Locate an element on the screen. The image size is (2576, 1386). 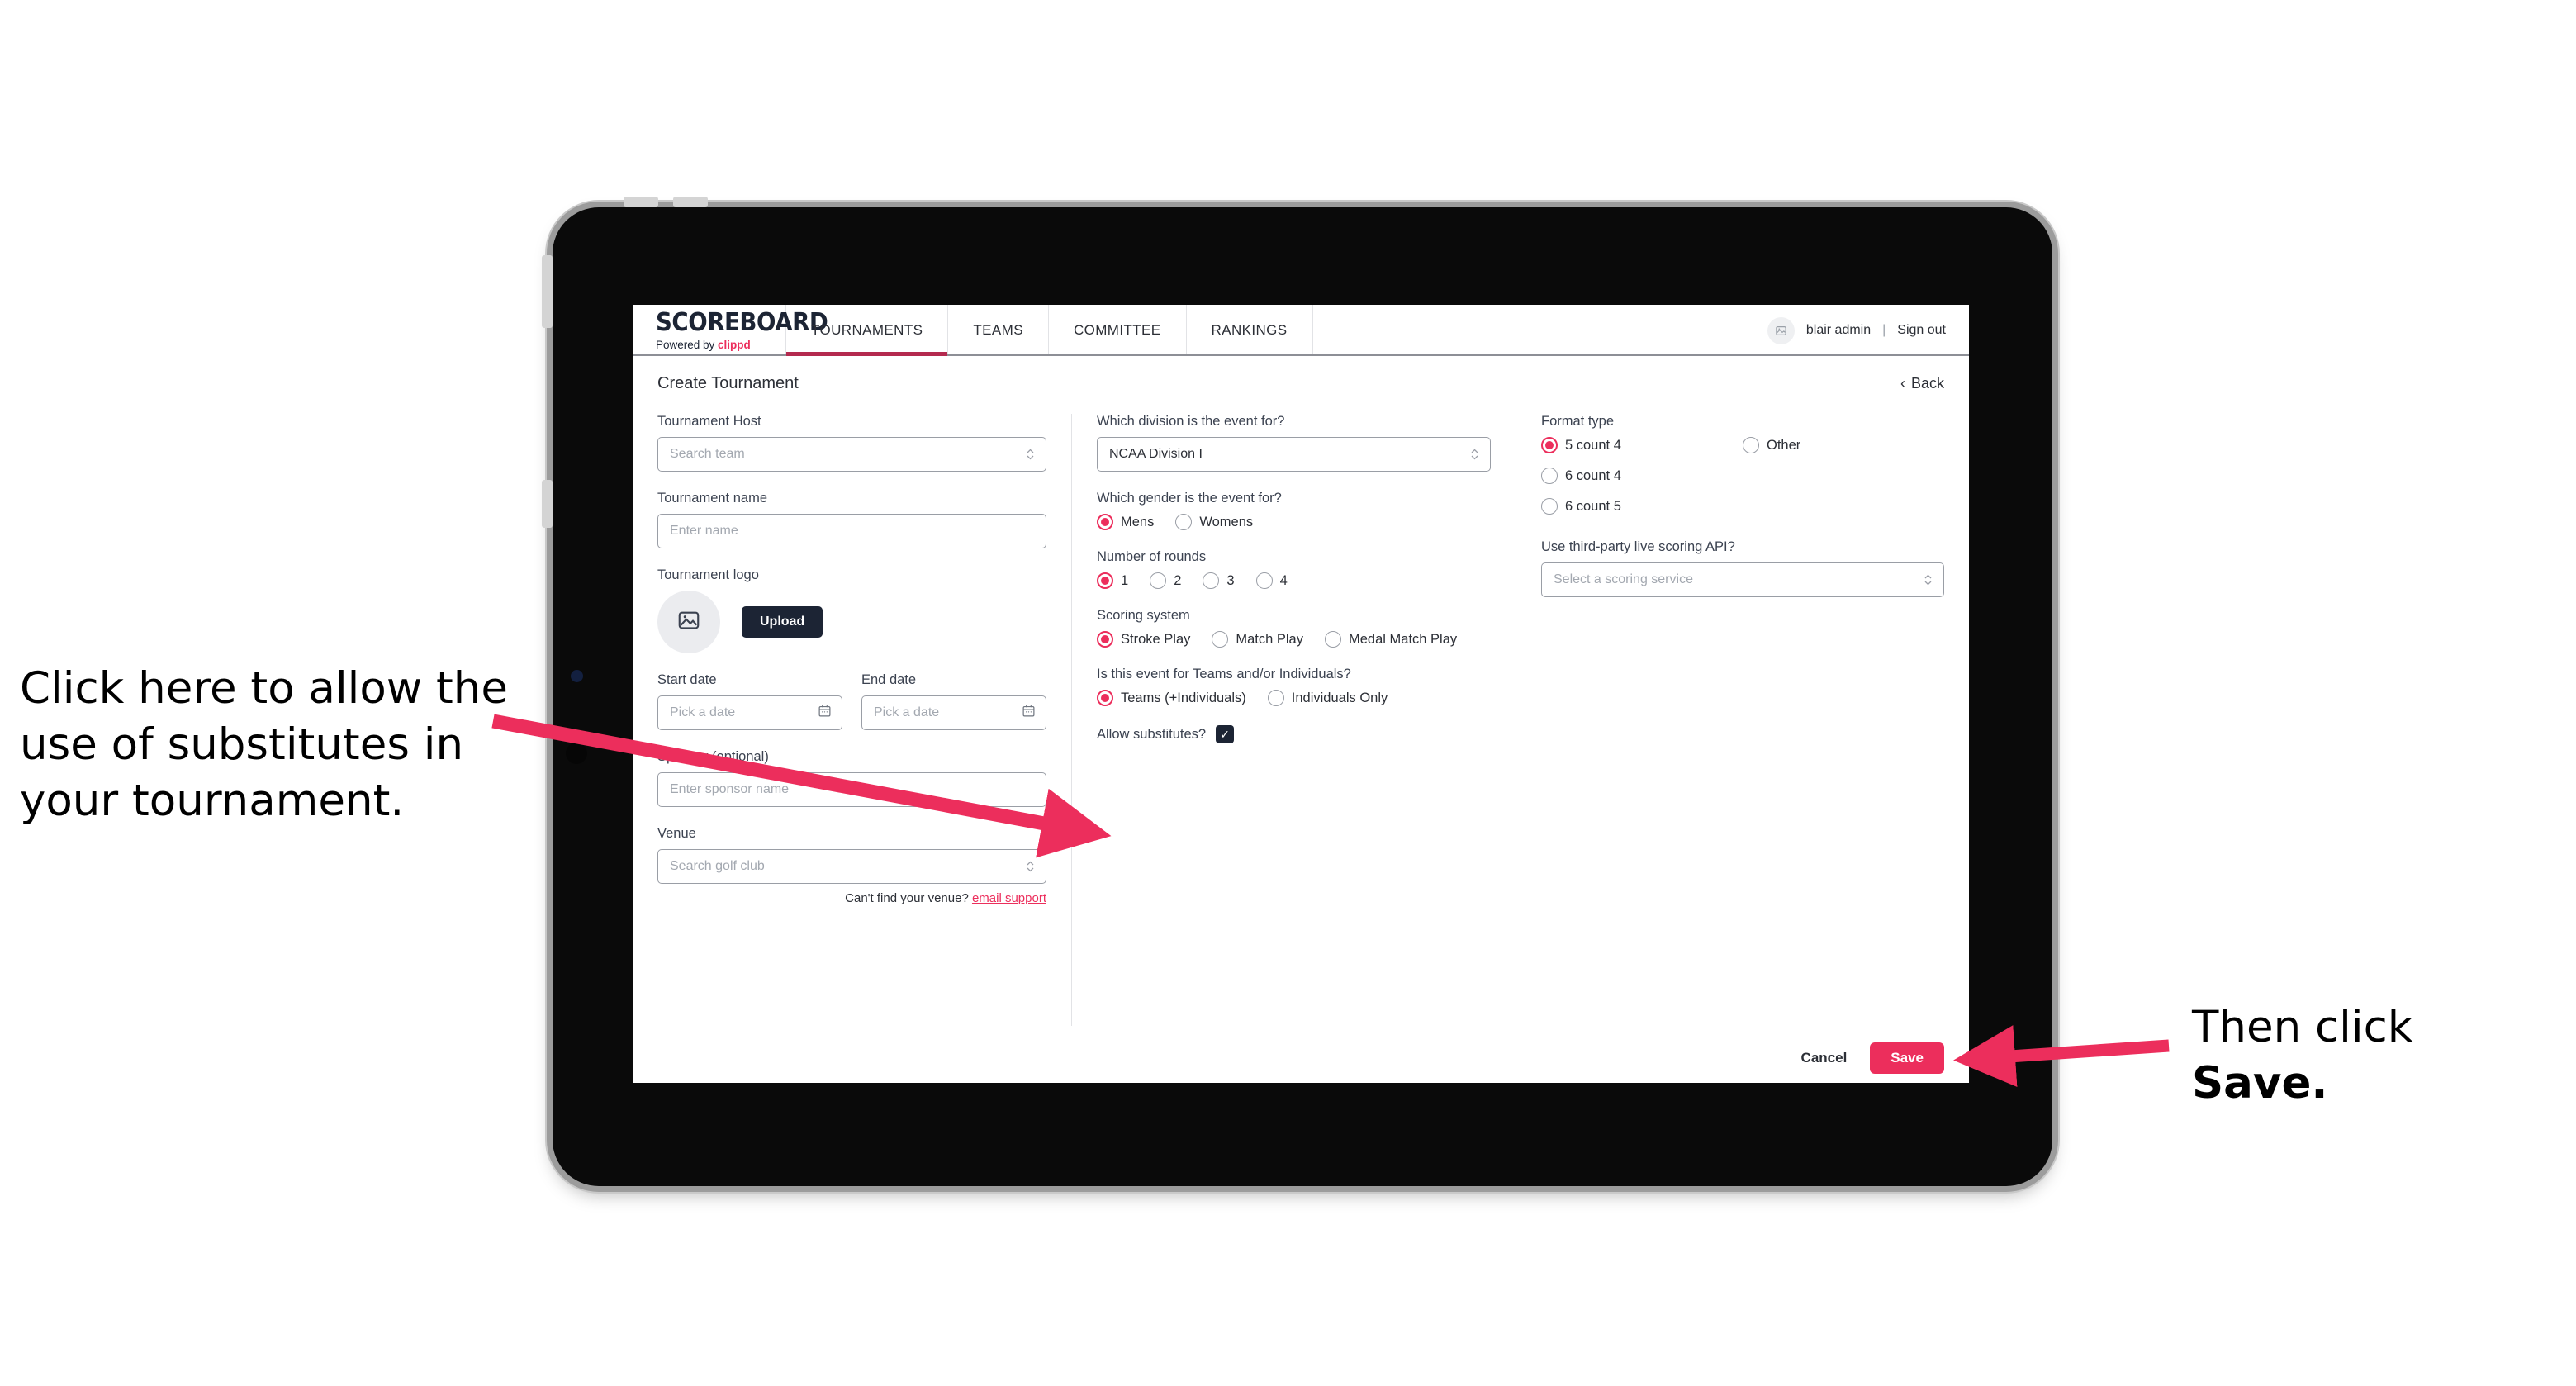
start-date-input: Pick a date is located at coordinates (749, 712).